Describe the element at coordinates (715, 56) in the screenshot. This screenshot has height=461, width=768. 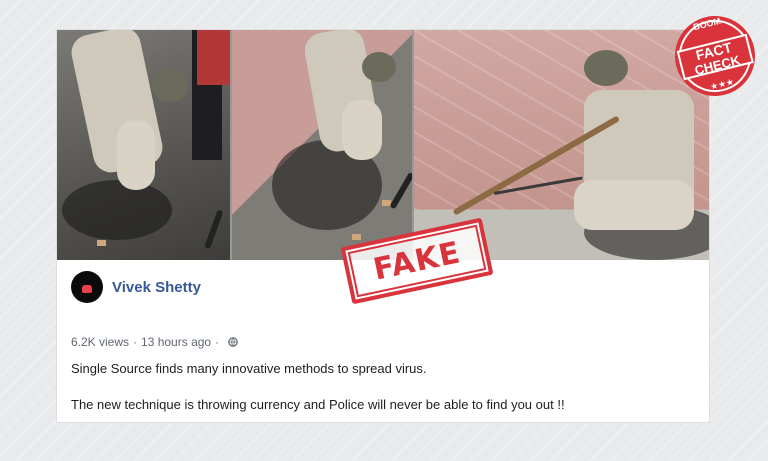
I see `fact-check-badge: BOOM FACT CHECK ★★★` at that location.